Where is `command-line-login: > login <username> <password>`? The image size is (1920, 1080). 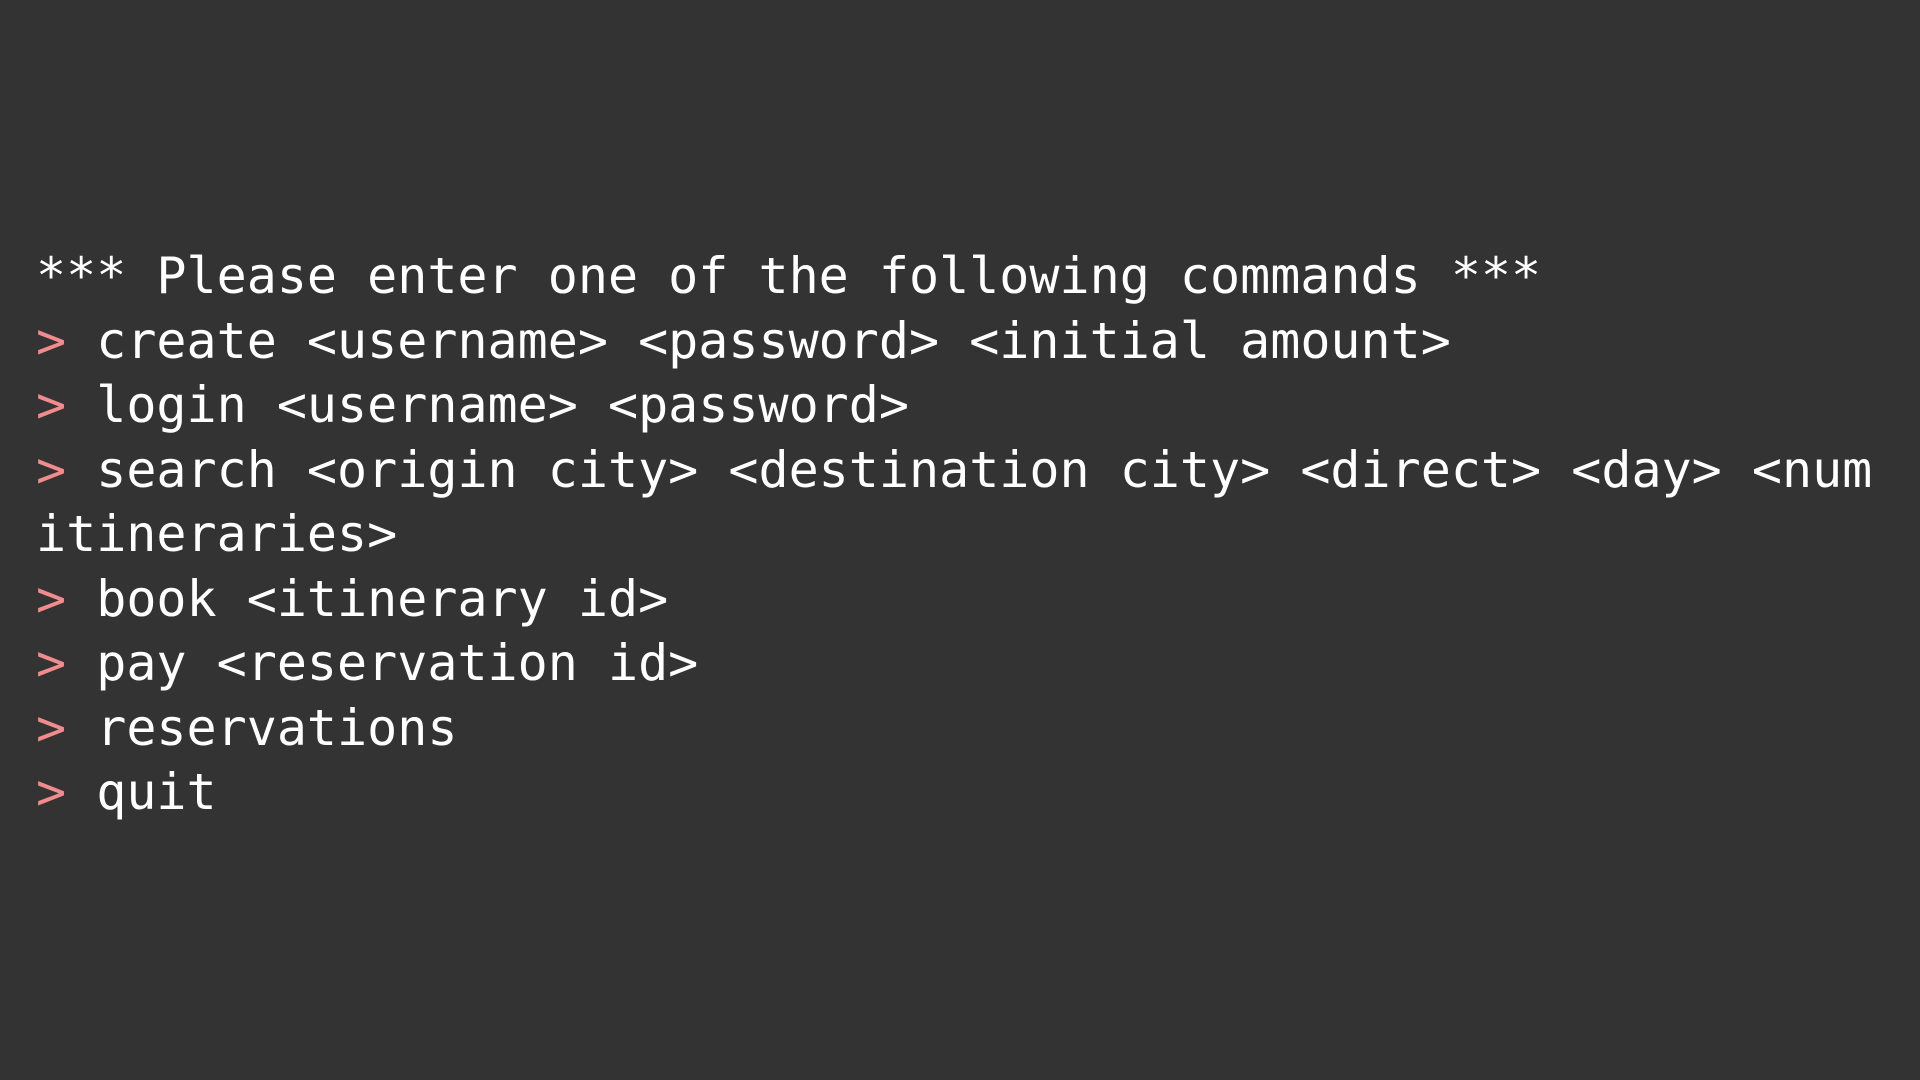 command-line-login: > login <username> <password> is located at coordinates (960, 405).